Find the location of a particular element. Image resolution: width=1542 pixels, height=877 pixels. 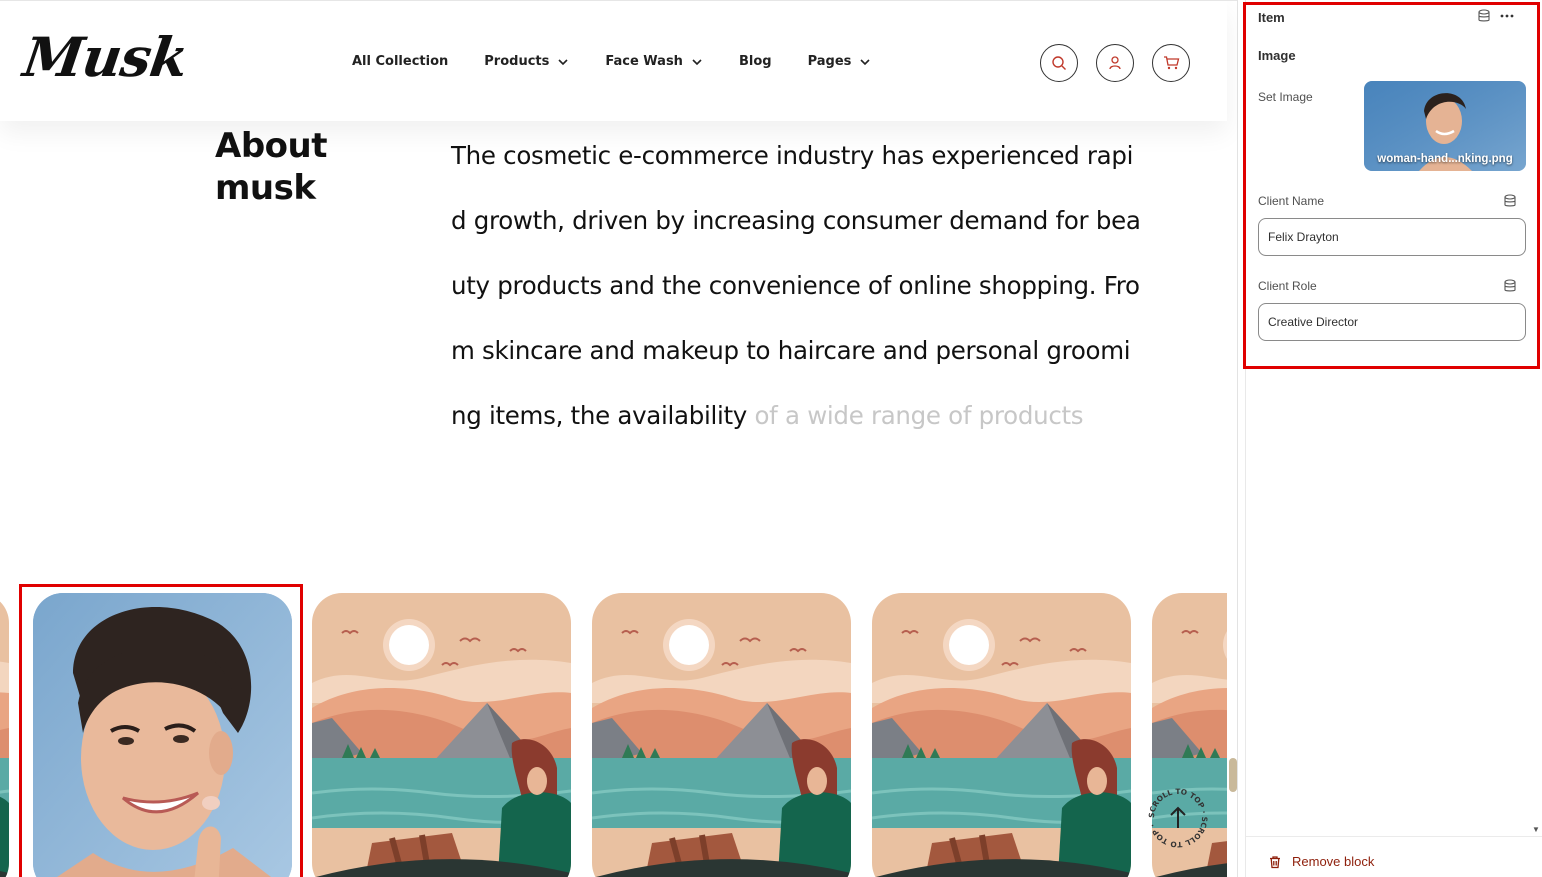

about-text-faded: of a wide range of products is located at coordinates (915, 415).